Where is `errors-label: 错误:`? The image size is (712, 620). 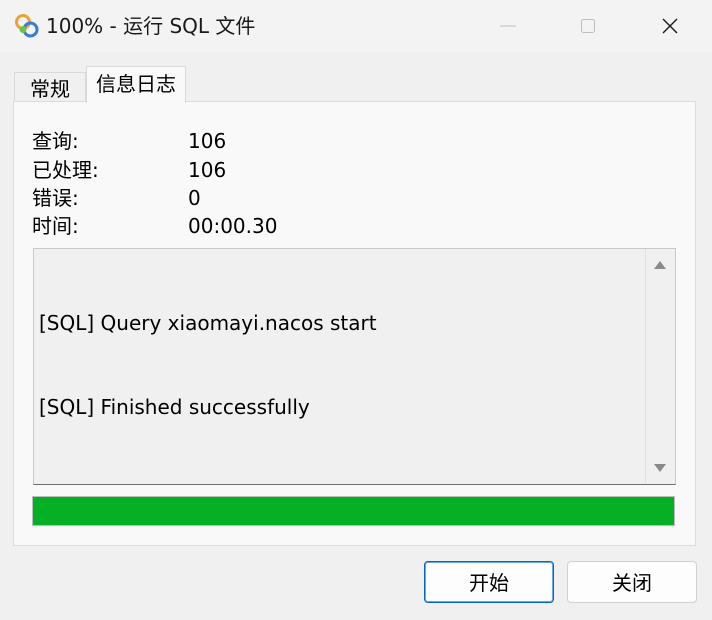
errors-label: 错误: is located at coordinates (55, 198).